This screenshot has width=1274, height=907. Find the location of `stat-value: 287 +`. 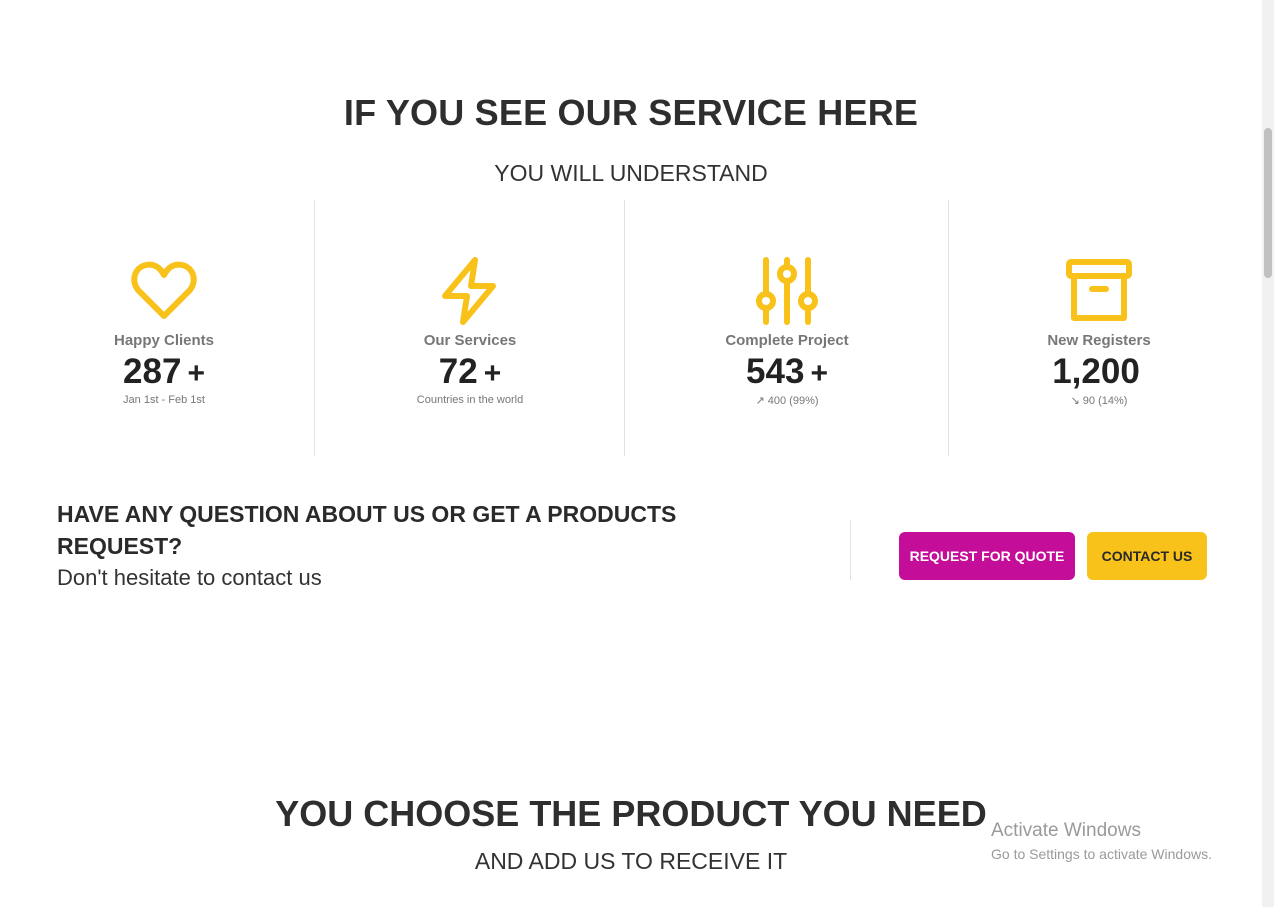

stat-value: 287 + is located at coordinates (164, 371).